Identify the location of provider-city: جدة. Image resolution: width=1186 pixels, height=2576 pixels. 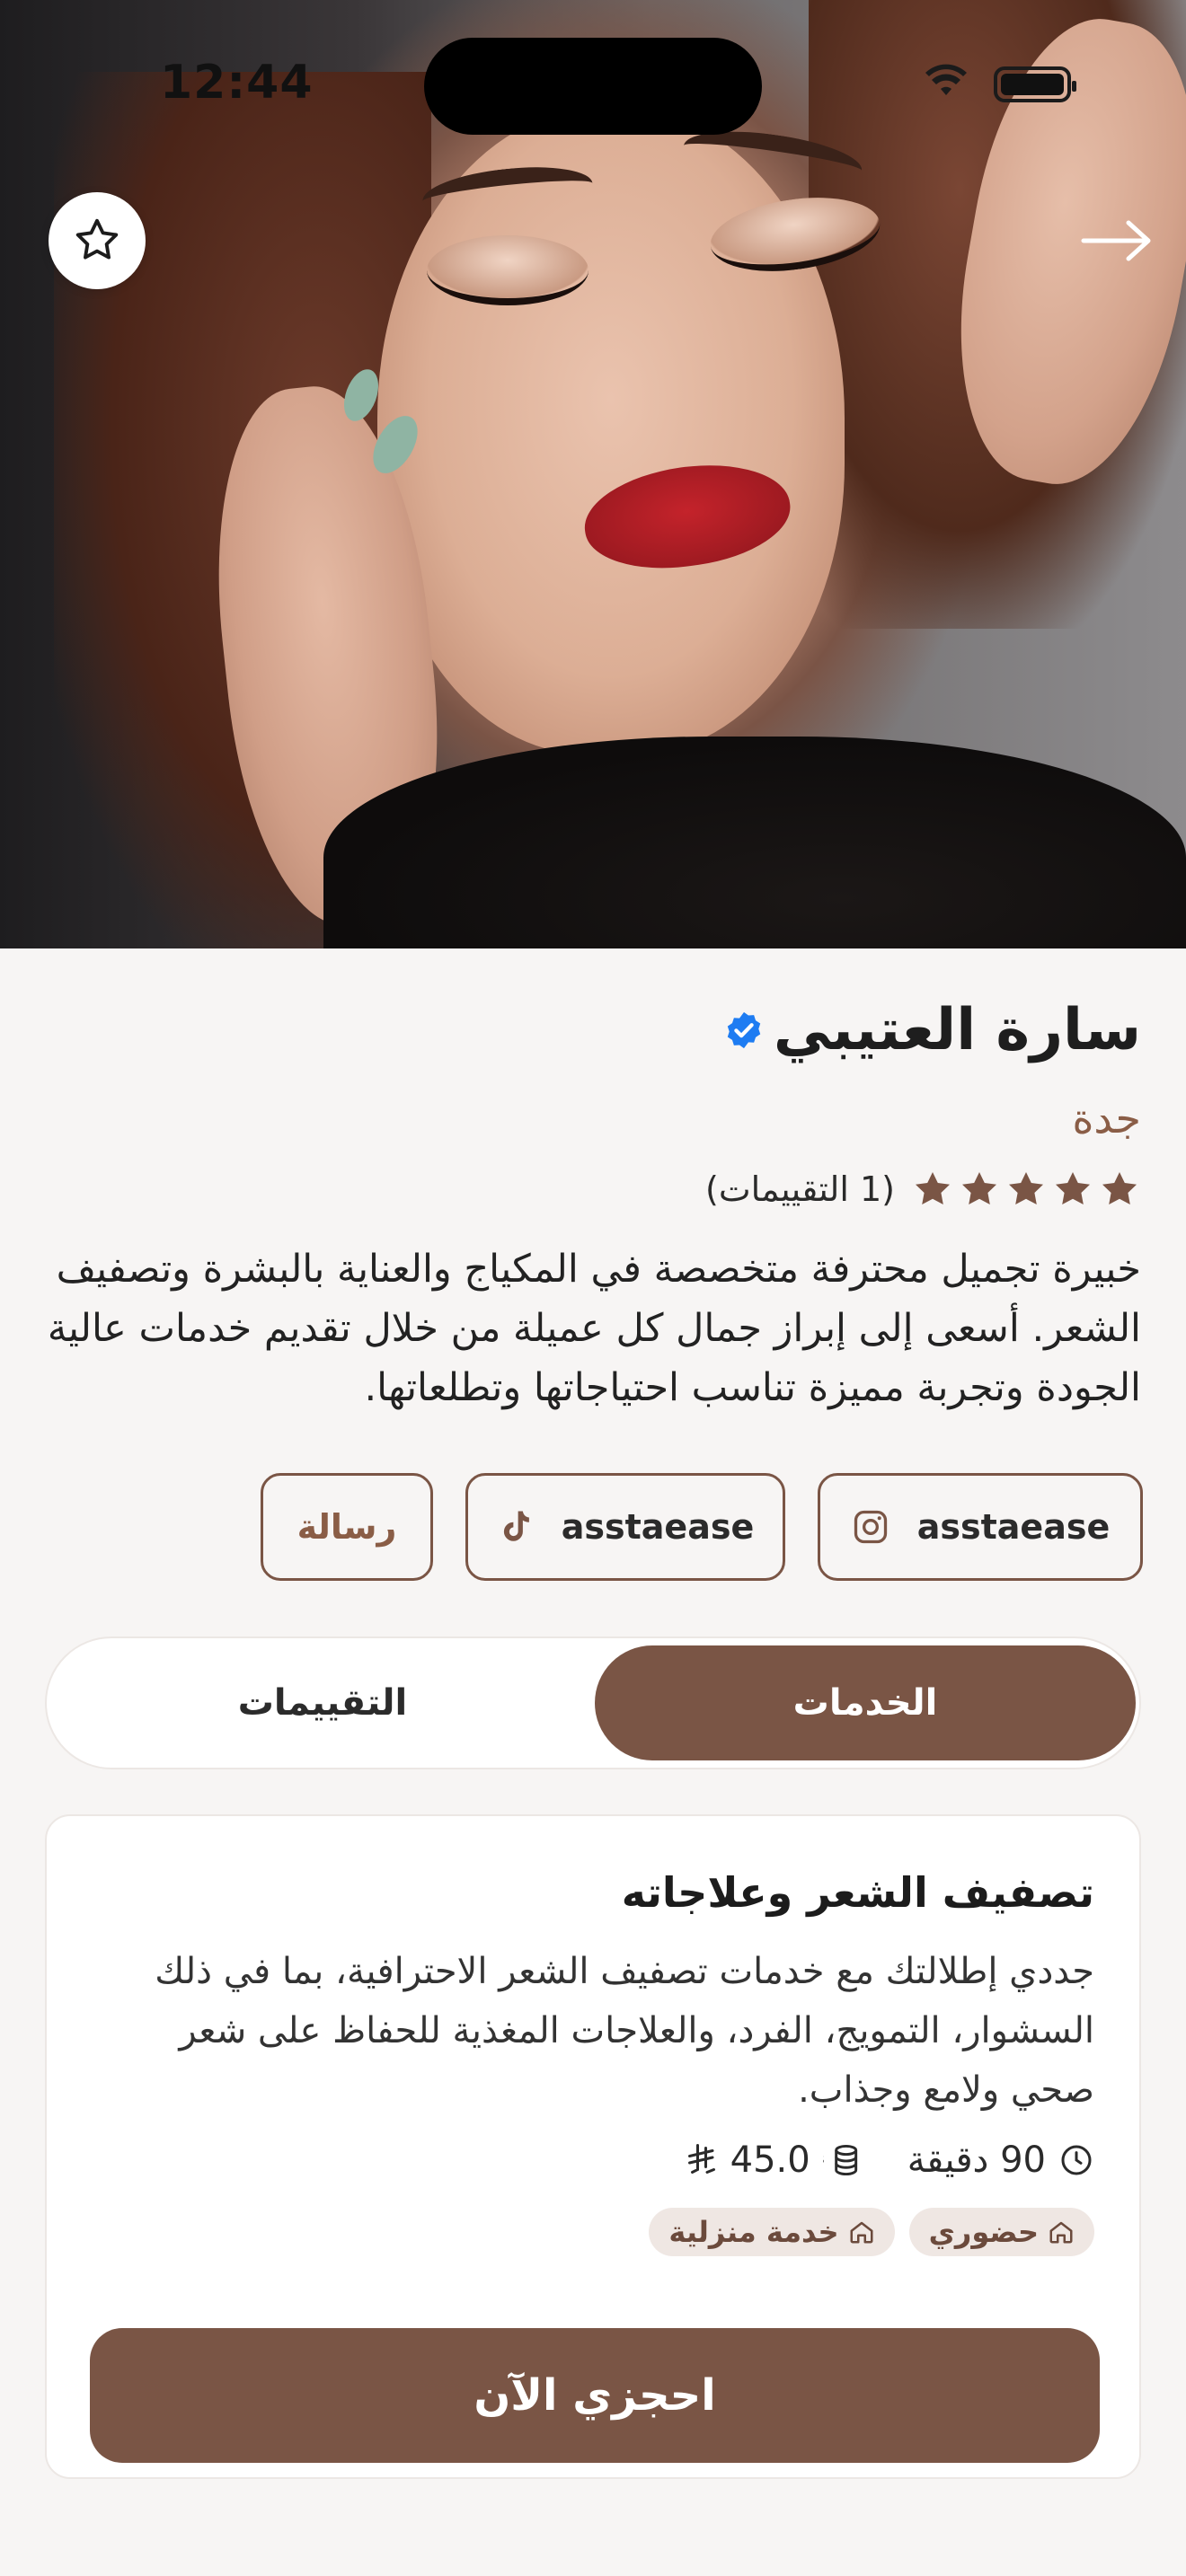
(1106, 1118).